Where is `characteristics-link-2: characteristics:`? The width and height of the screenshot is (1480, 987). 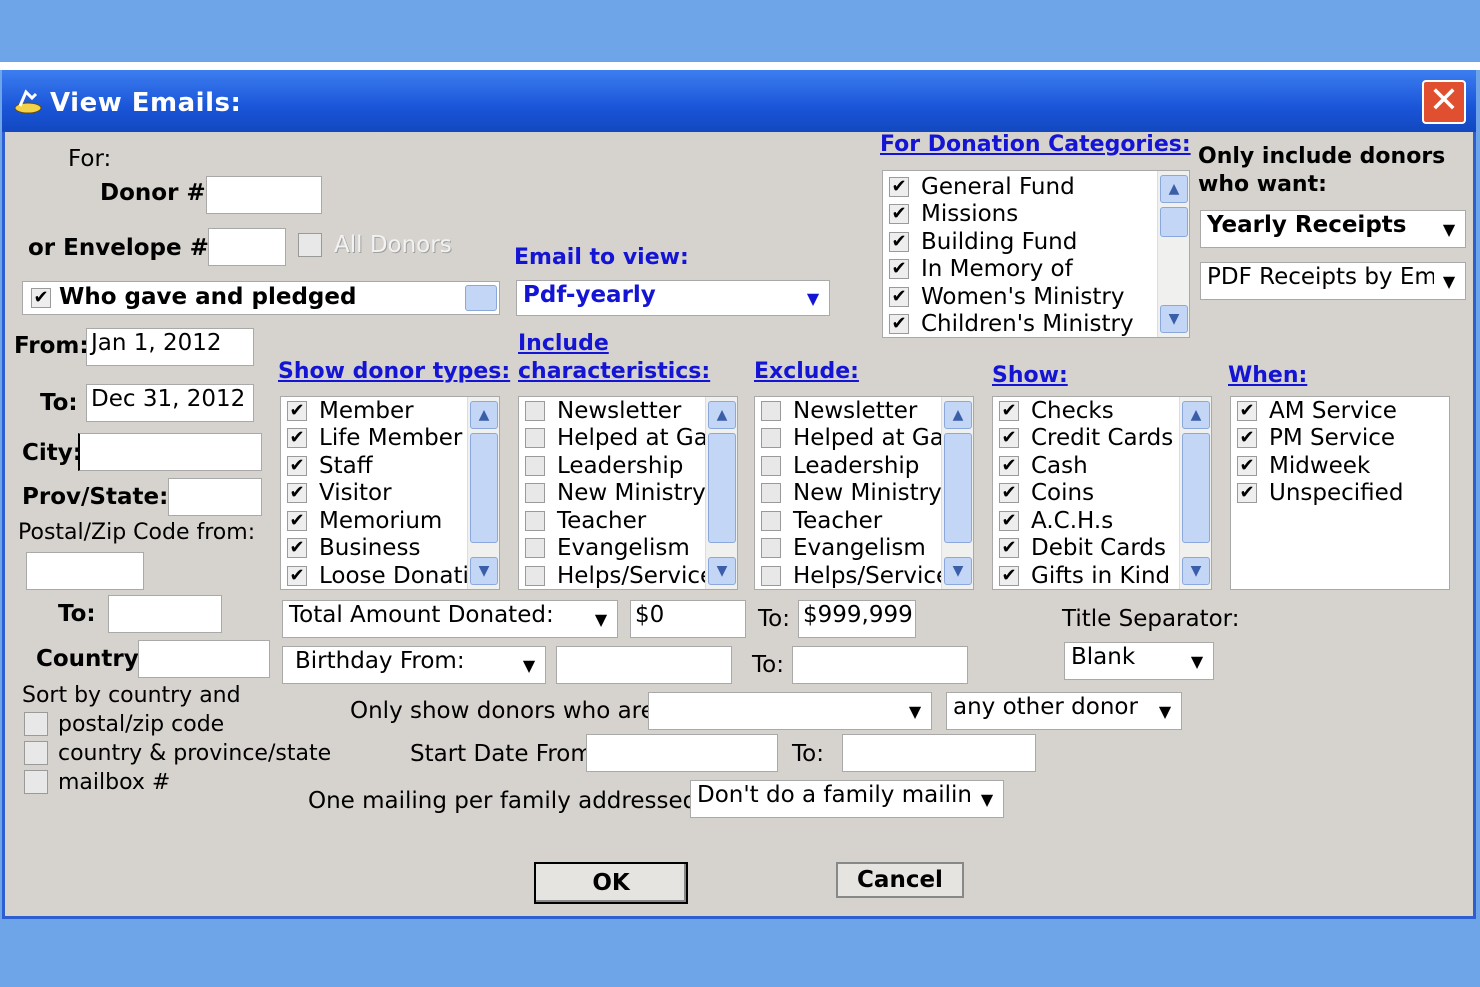 characteristics-link-2: characteristics: is located at coordinates (614, 371).